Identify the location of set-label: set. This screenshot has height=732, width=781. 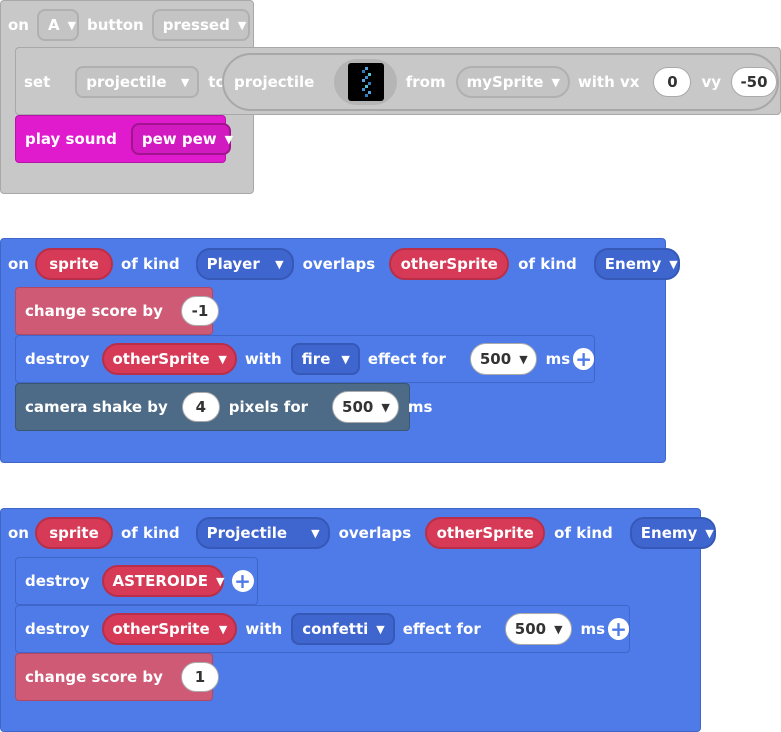
(37, 82).